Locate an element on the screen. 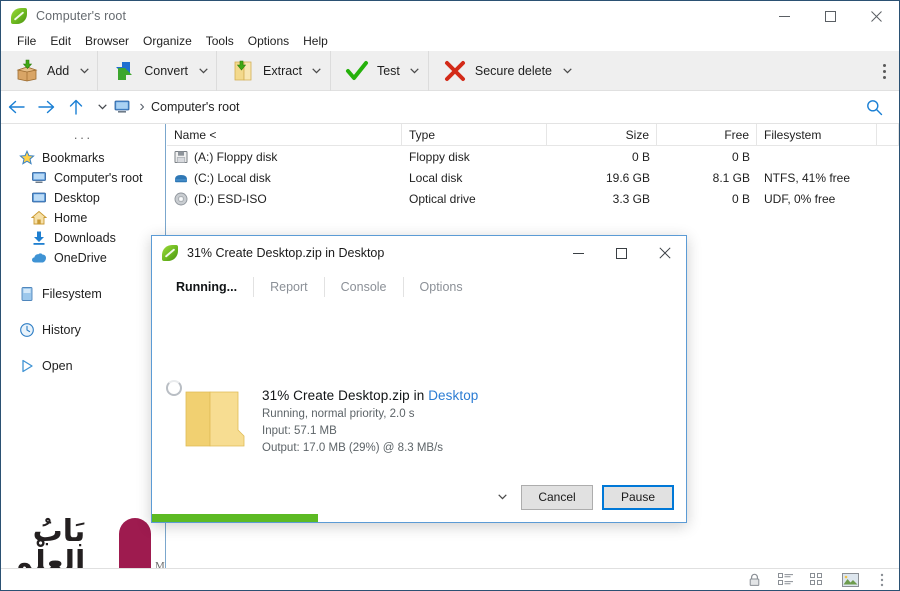  cell-size: 0 B is located at coordinates (640, 156).